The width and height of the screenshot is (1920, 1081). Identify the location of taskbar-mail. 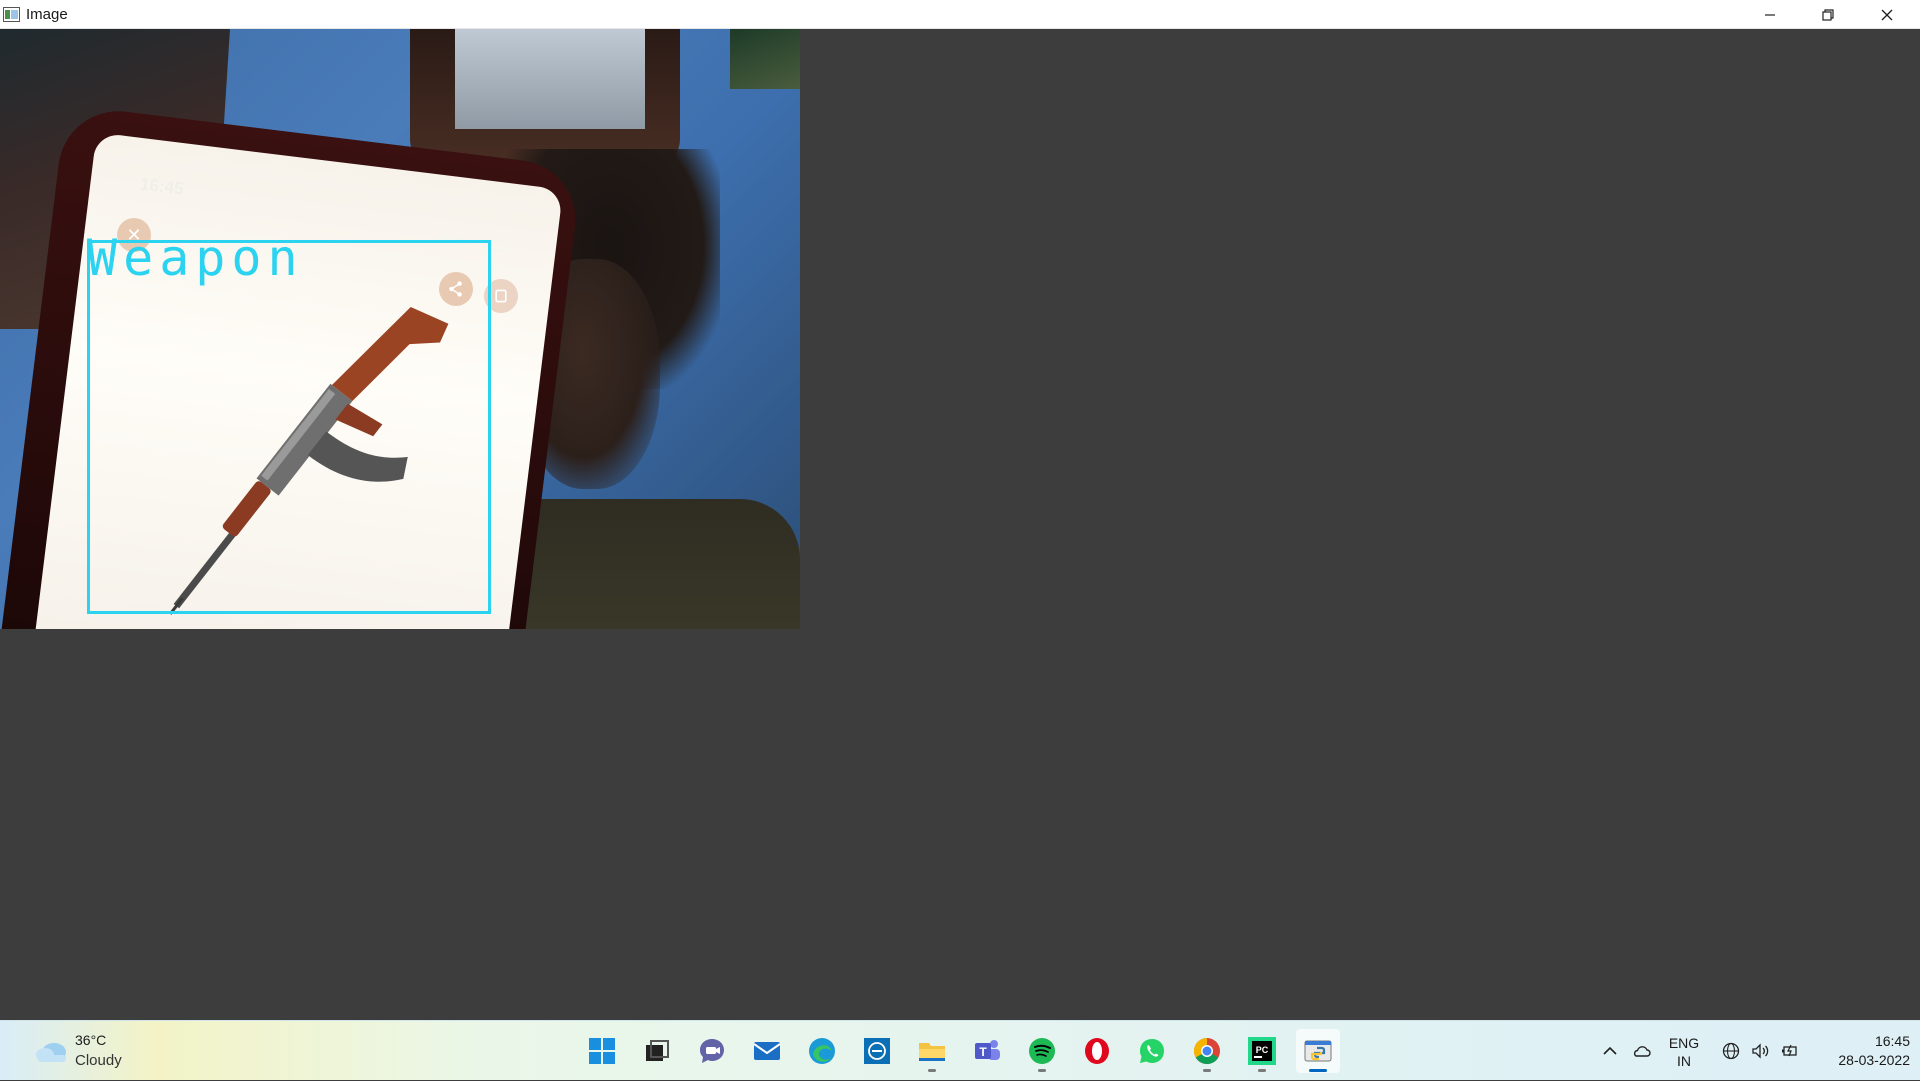
(767, 1051).